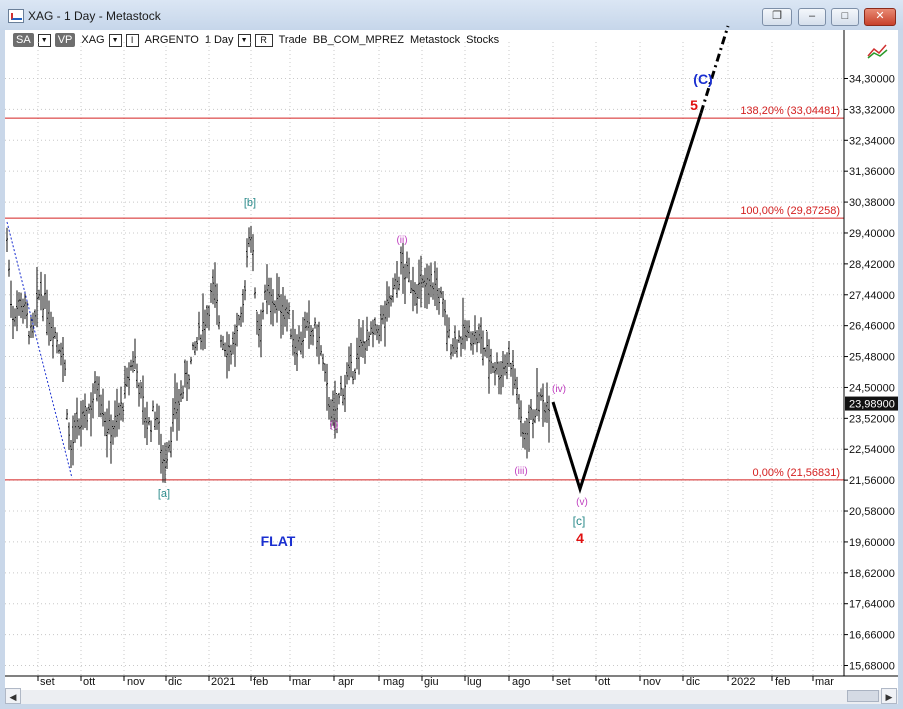 The width and height of the screenshot is (903, 709). I want to click on time-tick-label: ago, so click(521, 682).